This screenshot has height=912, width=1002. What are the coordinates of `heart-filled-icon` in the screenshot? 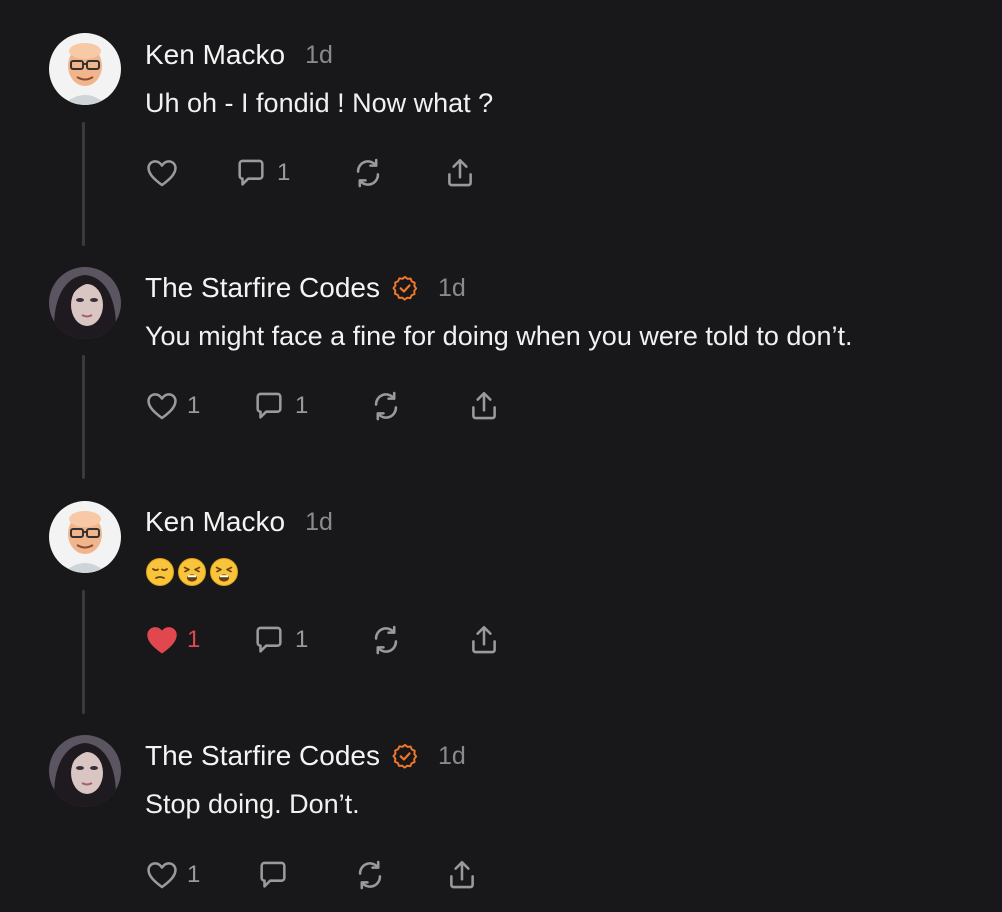 It's located at (162, 640).